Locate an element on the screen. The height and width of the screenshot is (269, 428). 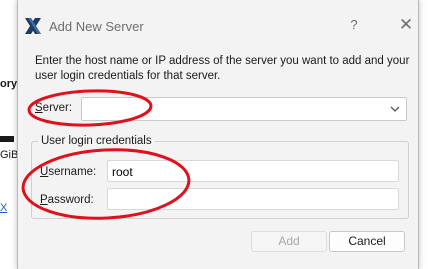
password-label-text: assword: is located at coordinates (70, 200).